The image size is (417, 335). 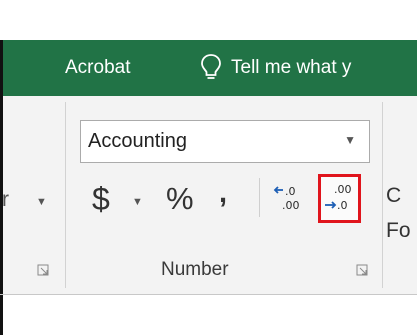 I want to click on chevron-down-icon: ▼, so click(x=350, y=140).